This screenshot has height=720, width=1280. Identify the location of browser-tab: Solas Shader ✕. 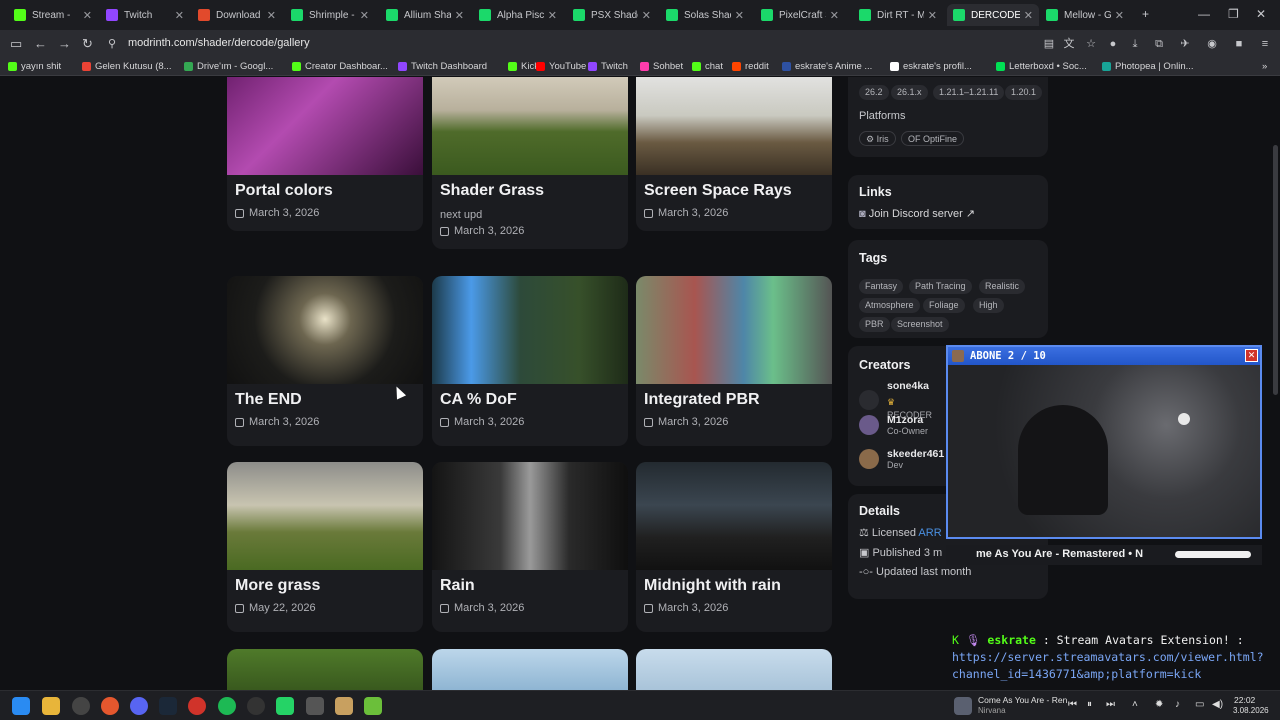
(705, 15).